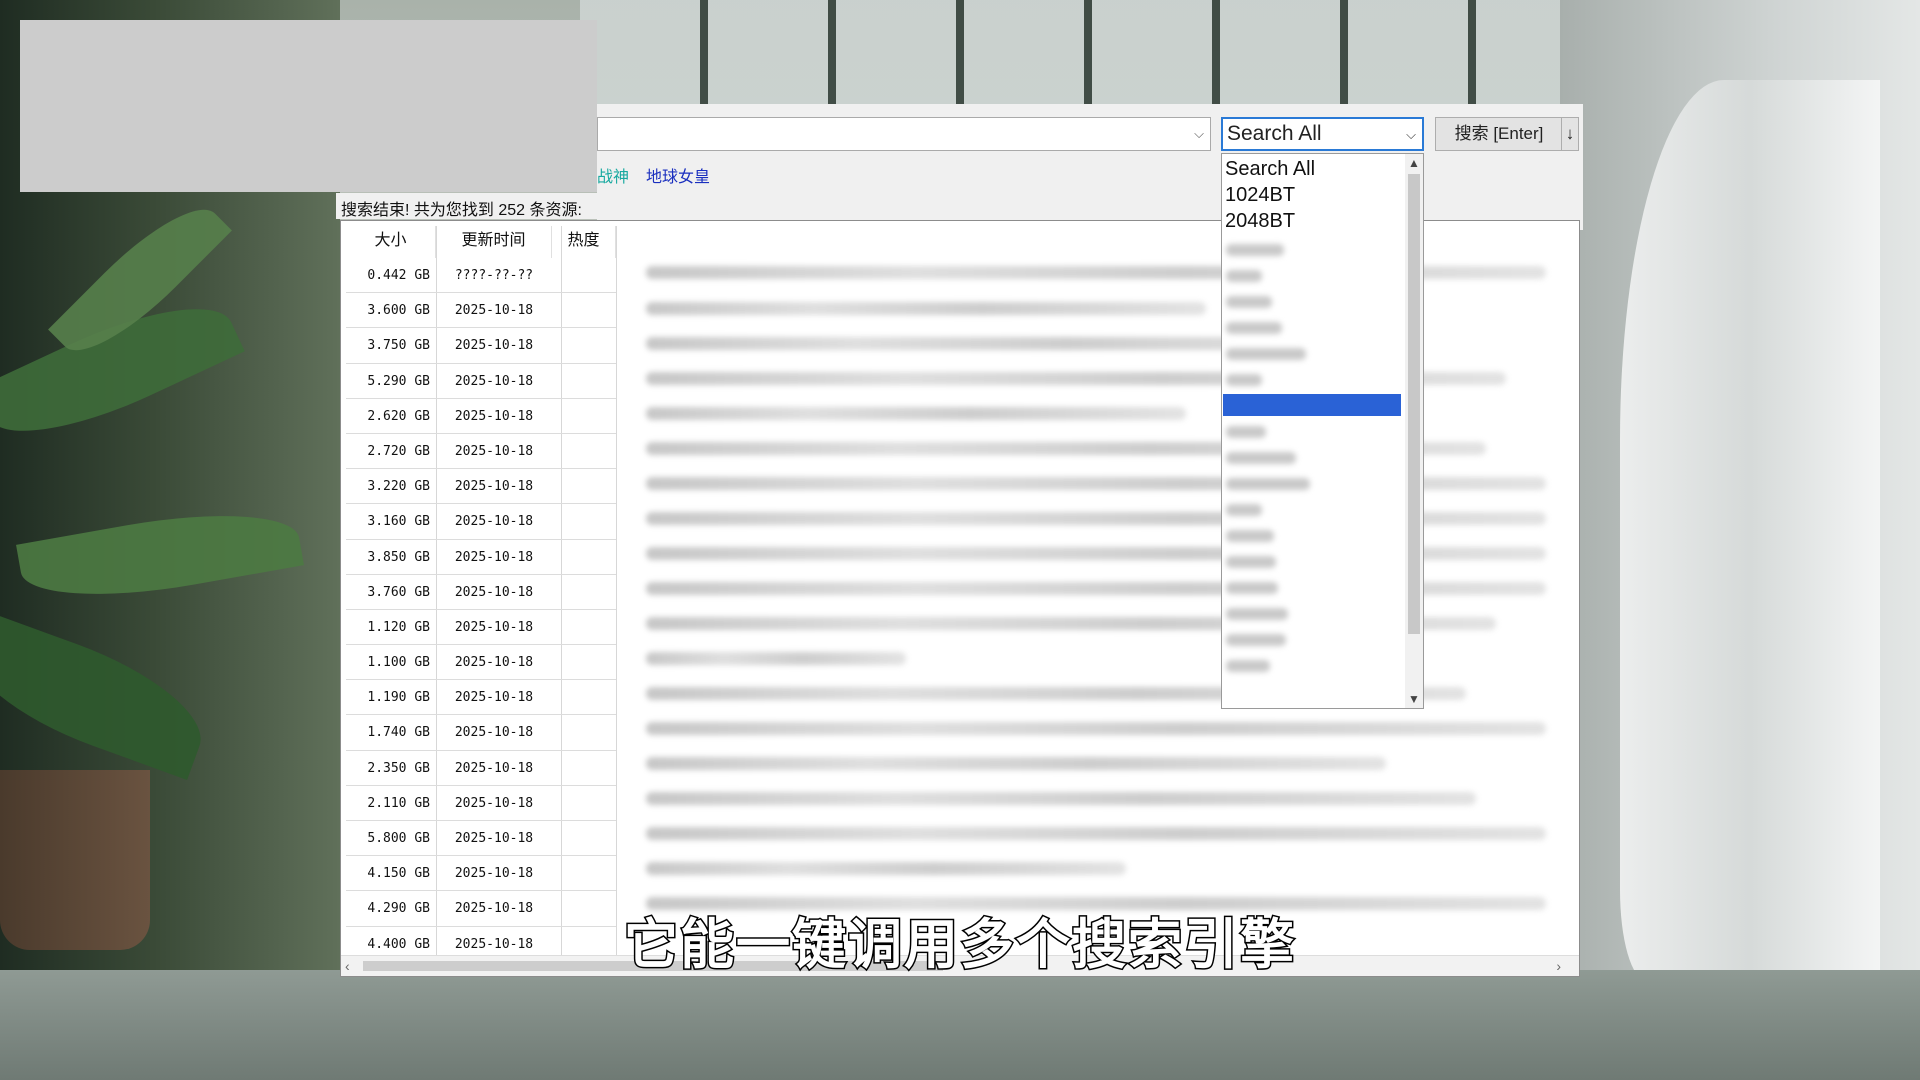 The width and height of the screenshot is (1920, 1080). What do you see at coordinates (398, 663) in the screenshot?
I see `cell-size: 1.100 GB` at bounding box center [398, 663].